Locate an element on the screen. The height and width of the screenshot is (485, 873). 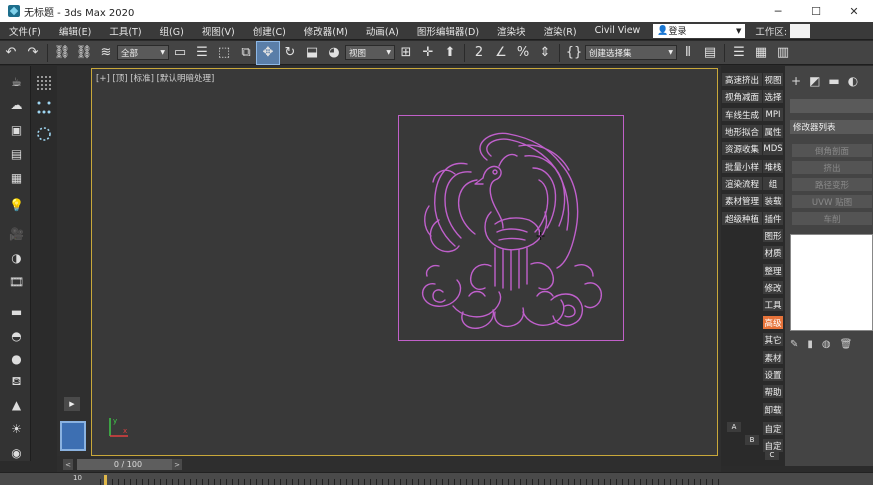
cmd-custom-1: 自定 is located at coordinates (773, 428).